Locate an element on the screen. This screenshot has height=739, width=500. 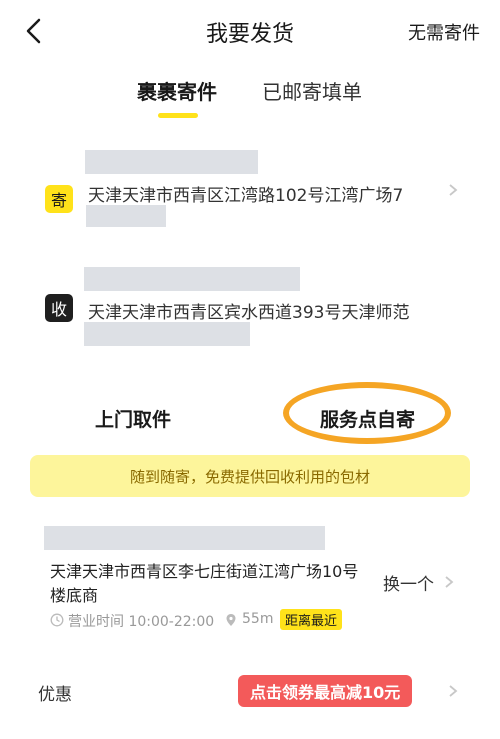
distance: 55m is located at coordinates (258, 619).